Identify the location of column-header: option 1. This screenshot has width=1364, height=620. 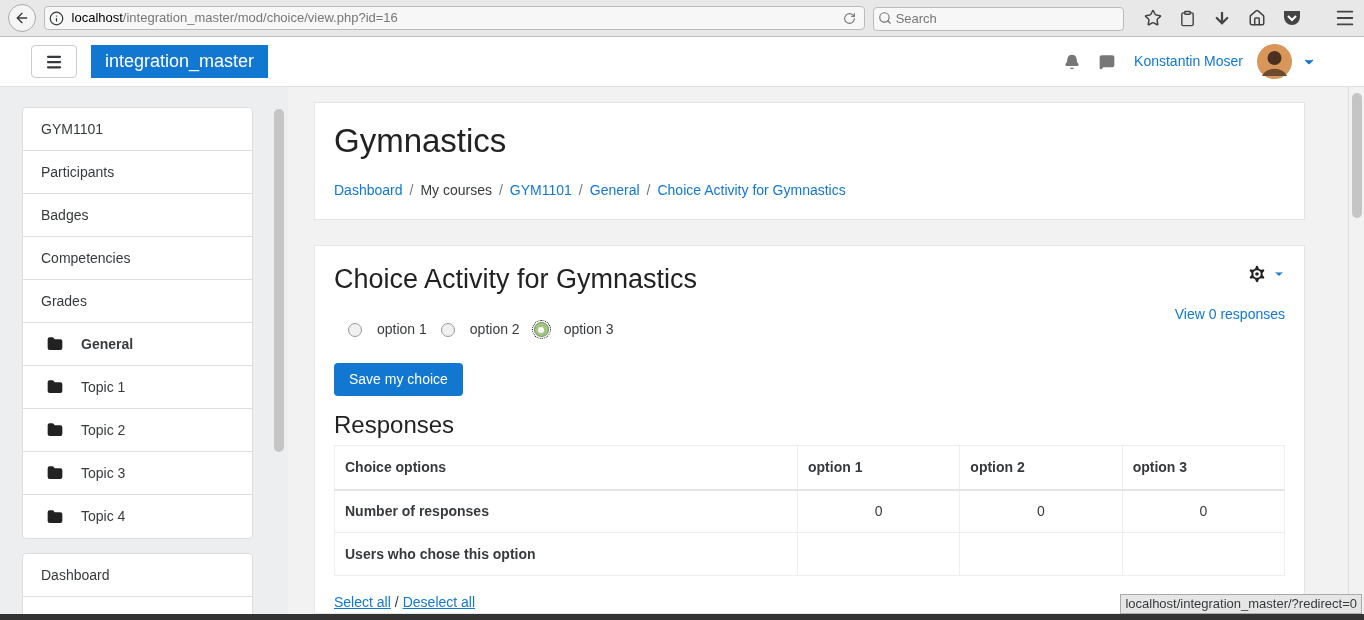
(878, 467).